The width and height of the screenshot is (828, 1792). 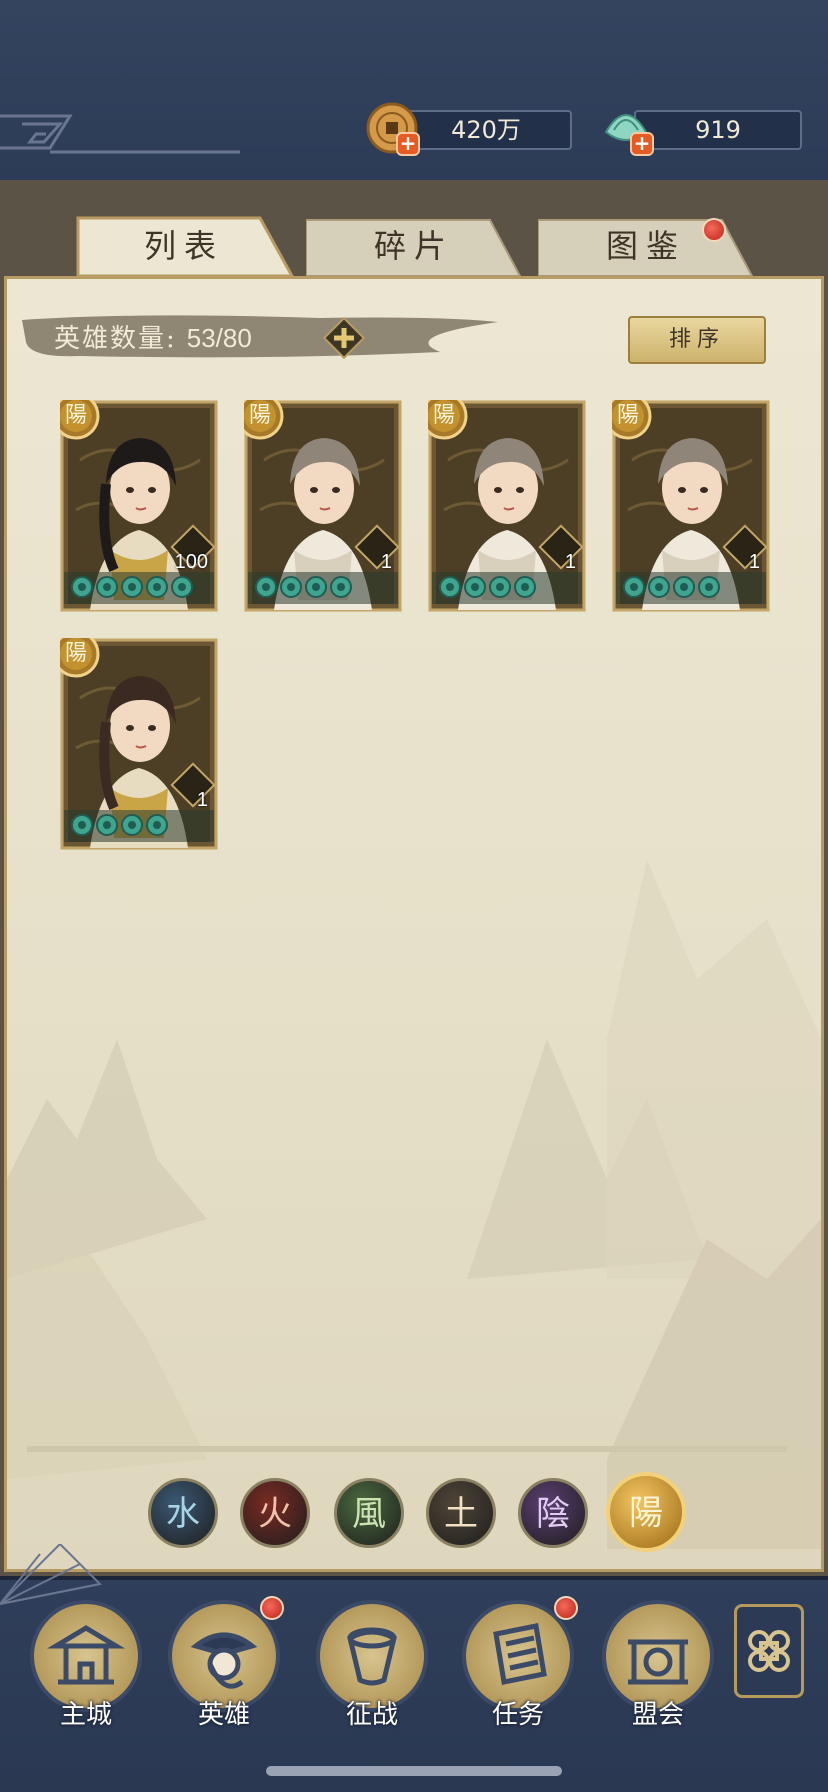 I want to click on hero-count-value: 53/80, so click(x=219, y=338).